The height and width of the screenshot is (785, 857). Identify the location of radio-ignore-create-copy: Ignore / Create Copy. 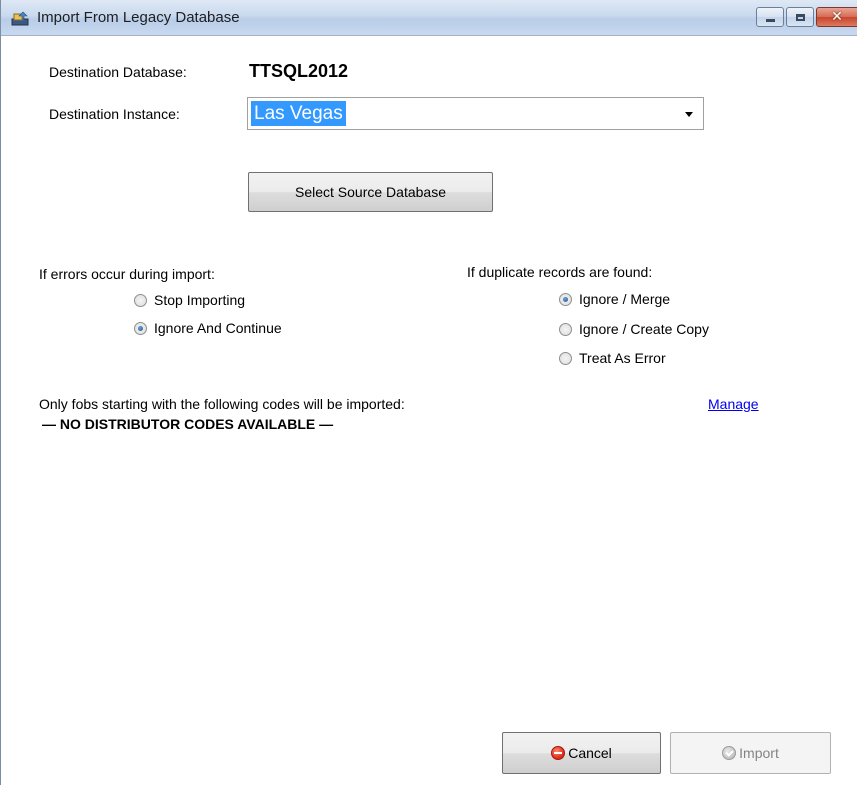
(634, 329).